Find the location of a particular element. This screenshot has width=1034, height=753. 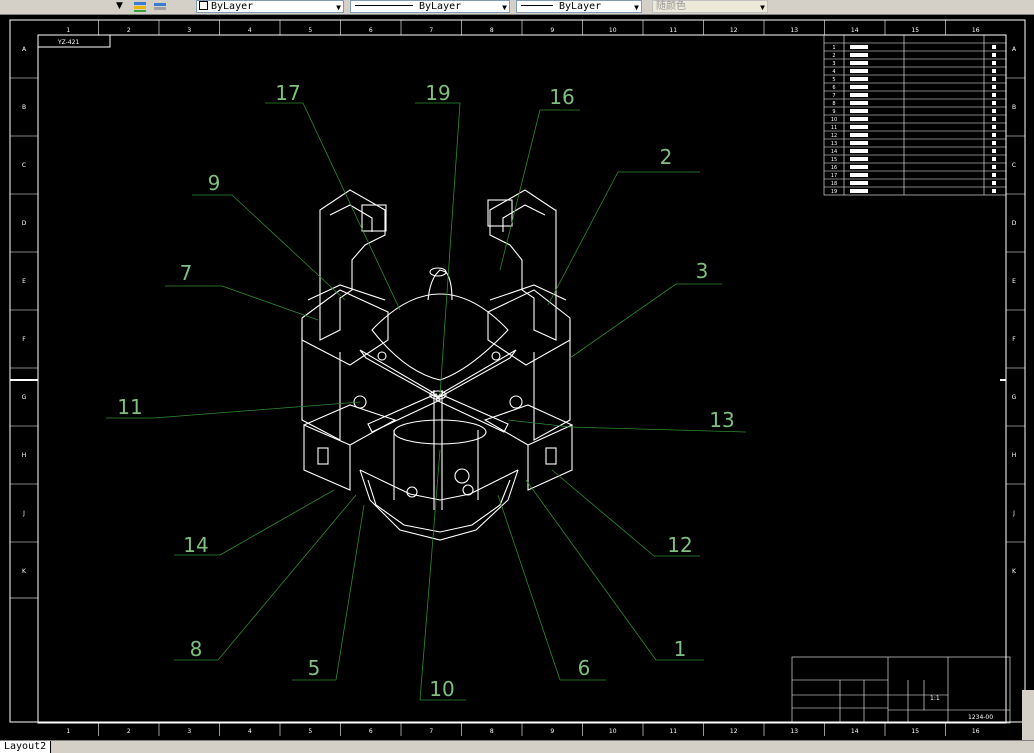

row-label: A is located at coordinates (24, 49).